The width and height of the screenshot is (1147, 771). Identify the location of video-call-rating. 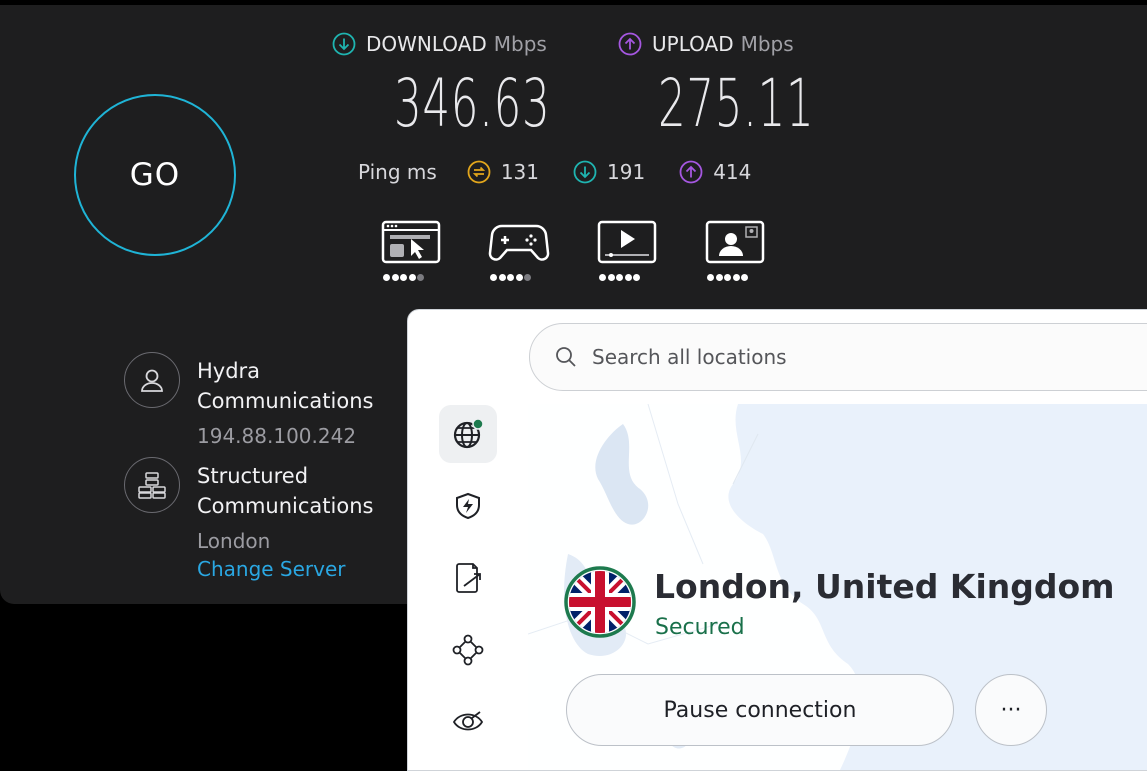
(735, 252).